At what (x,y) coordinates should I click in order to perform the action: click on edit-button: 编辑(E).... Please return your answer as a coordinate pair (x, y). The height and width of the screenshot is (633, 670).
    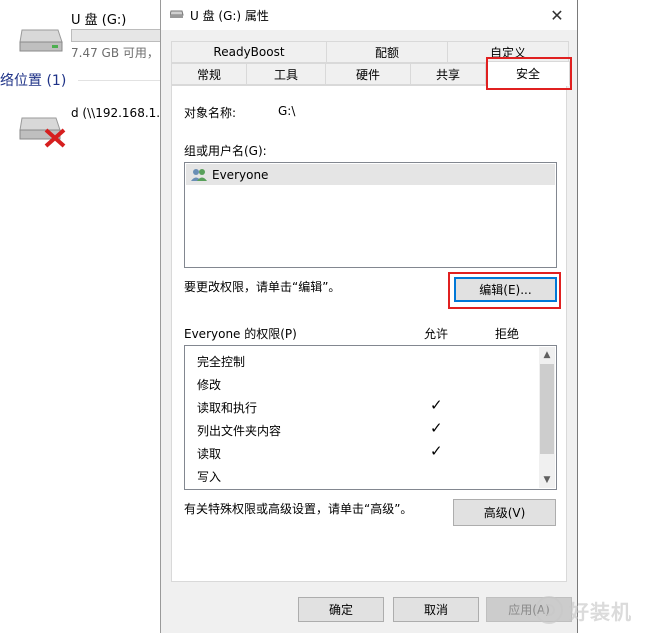
    Looking at the image, I should click on (505, 289).